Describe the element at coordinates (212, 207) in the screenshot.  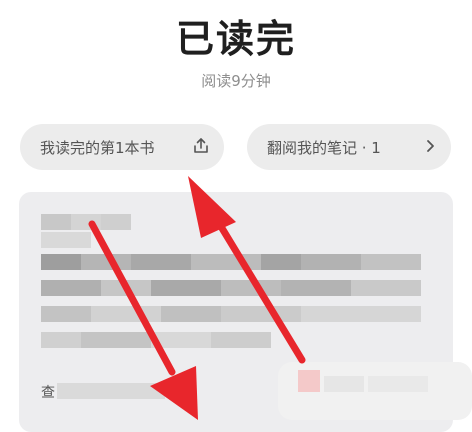
I see `annotation-arrowhead-up` at that location.